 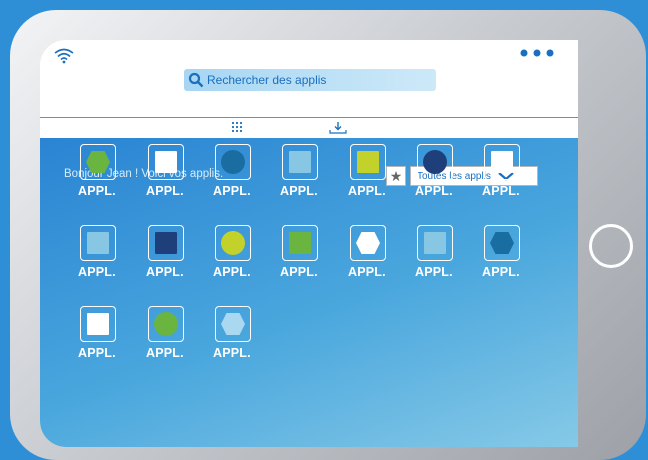 I want to click on download-icon, so click(x=338, y=128).